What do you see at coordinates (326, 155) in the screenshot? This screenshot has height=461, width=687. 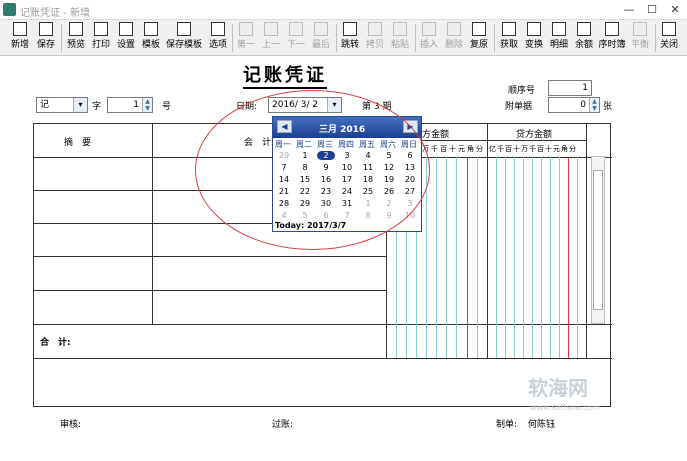 I see `calendar-day-selected: 2` at bounding box center [326, 155].